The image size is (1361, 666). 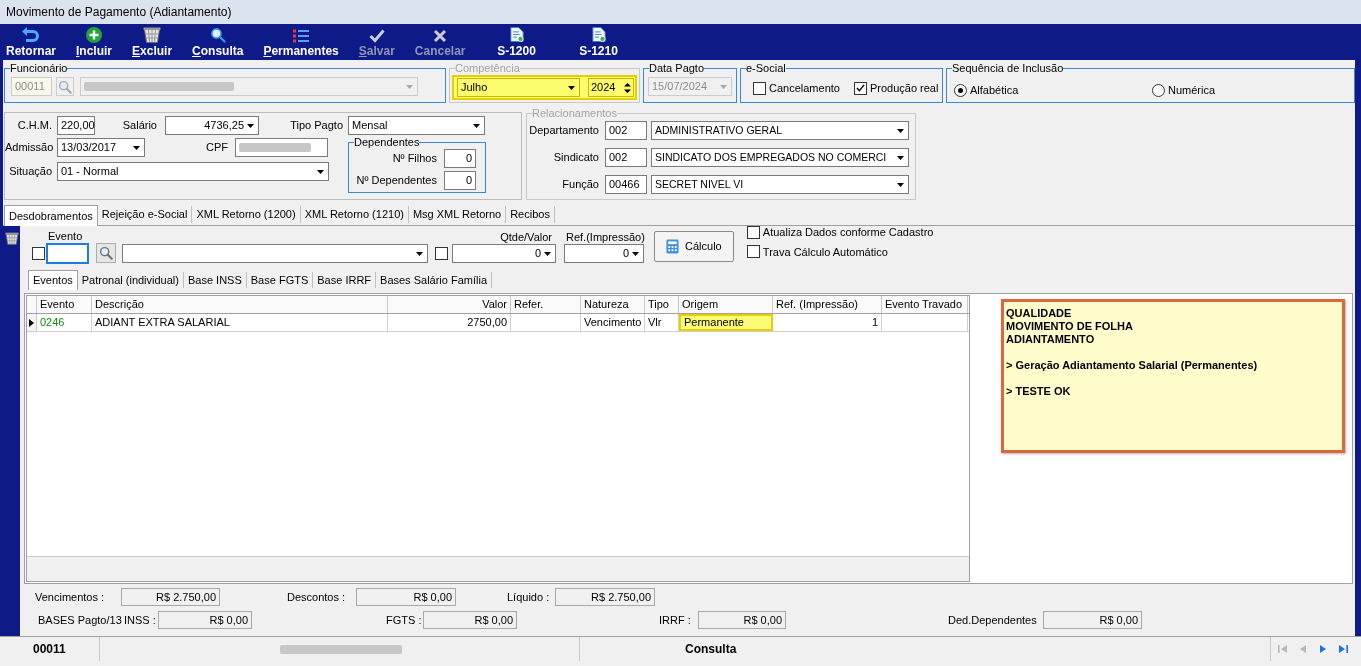 I want to click on dropdown: 4736,25, so click(x=212, y=125).